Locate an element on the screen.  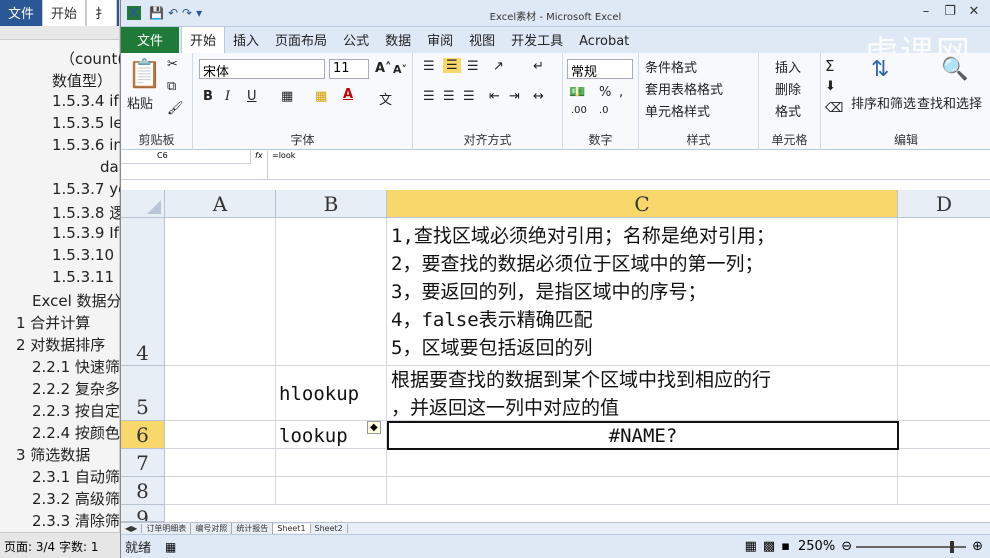
cell-d7 is located at coordinates (944, 463).